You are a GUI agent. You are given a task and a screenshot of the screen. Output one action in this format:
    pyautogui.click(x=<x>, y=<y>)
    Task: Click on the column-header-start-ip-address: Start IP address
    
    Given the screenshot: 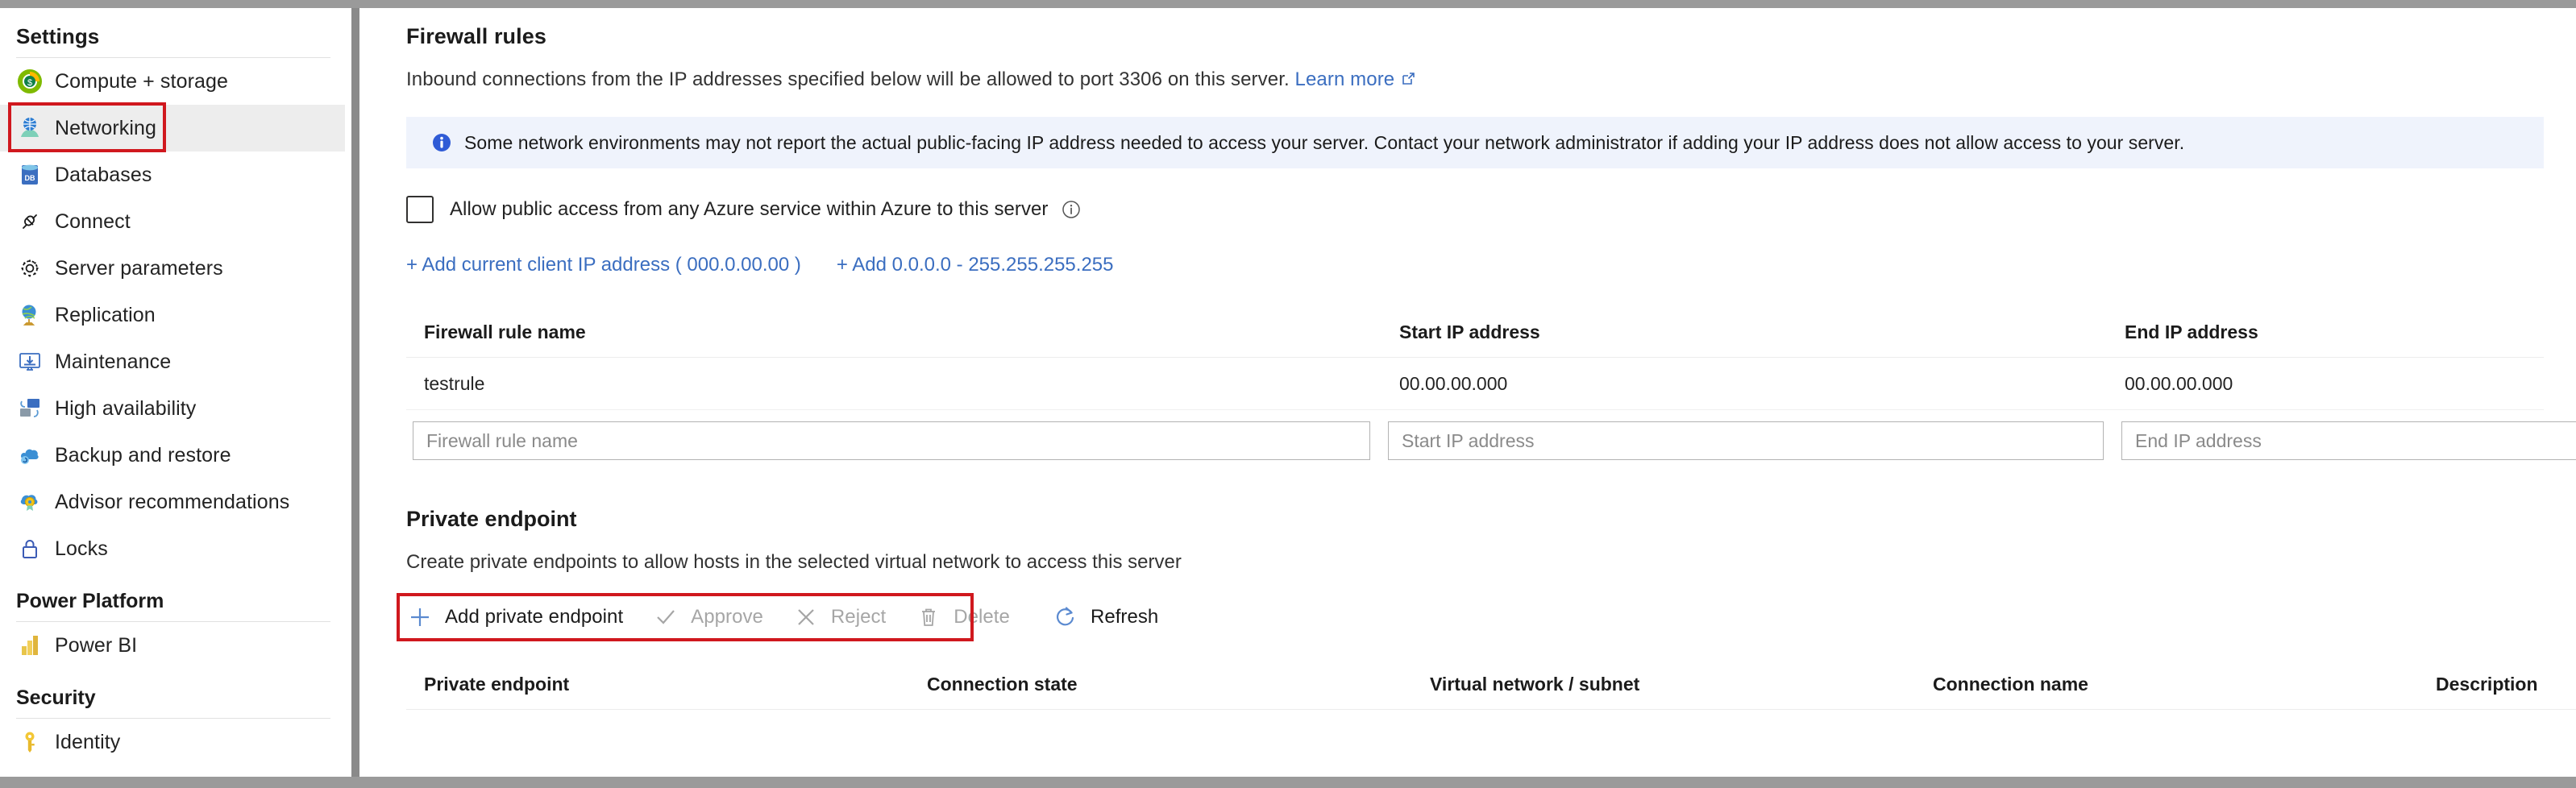 What is the action you would take?
    pyautogui.click(x=1469, y=331)
    